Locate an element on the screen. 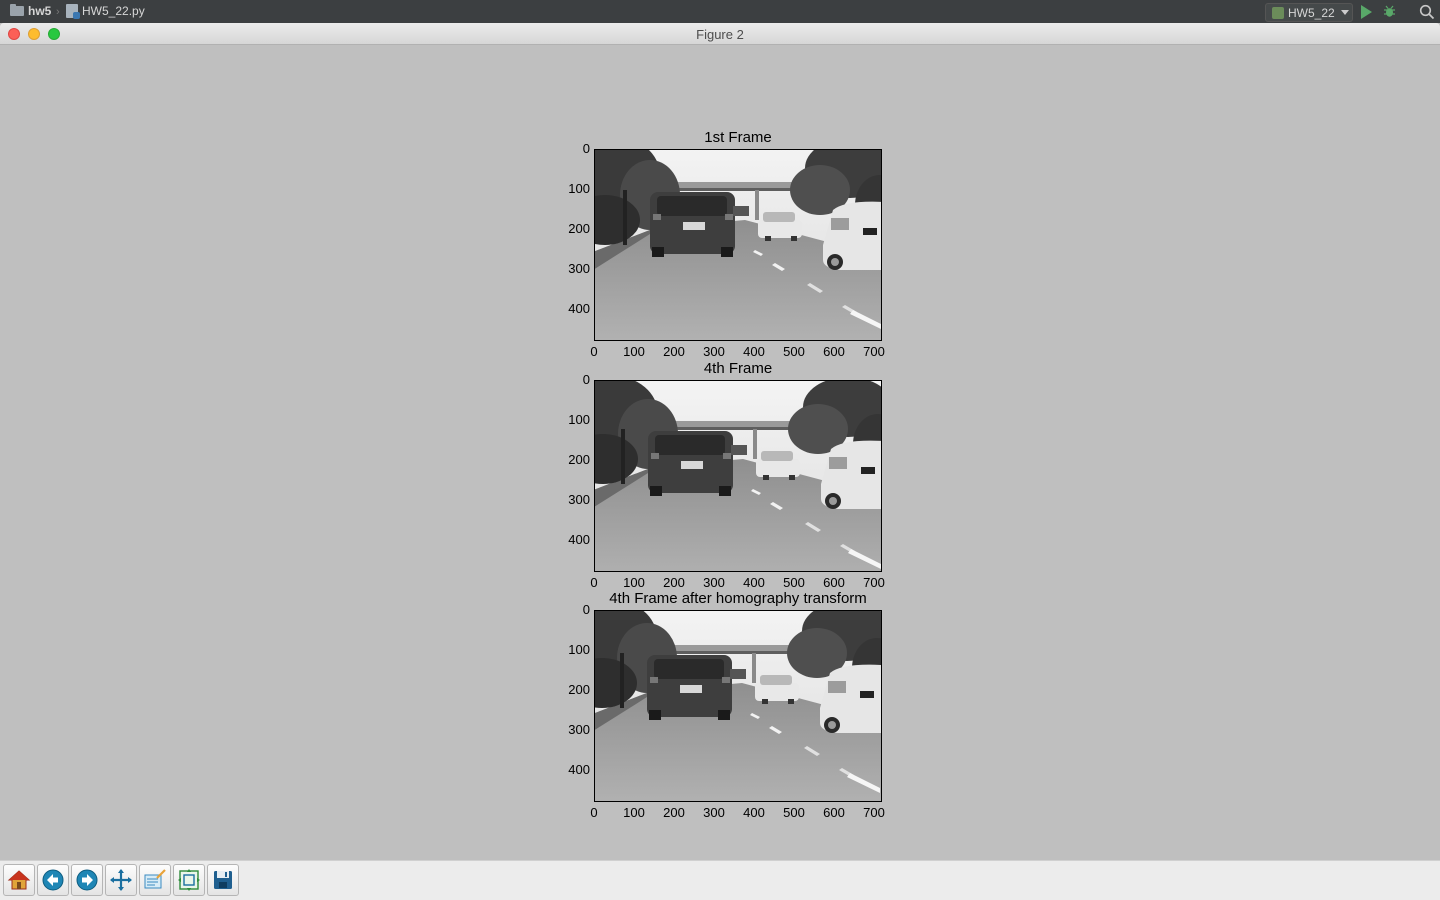 Image resolution: width=1440 pixels, height=900 pixels. folder-icon is located at coordinates (17, 10).